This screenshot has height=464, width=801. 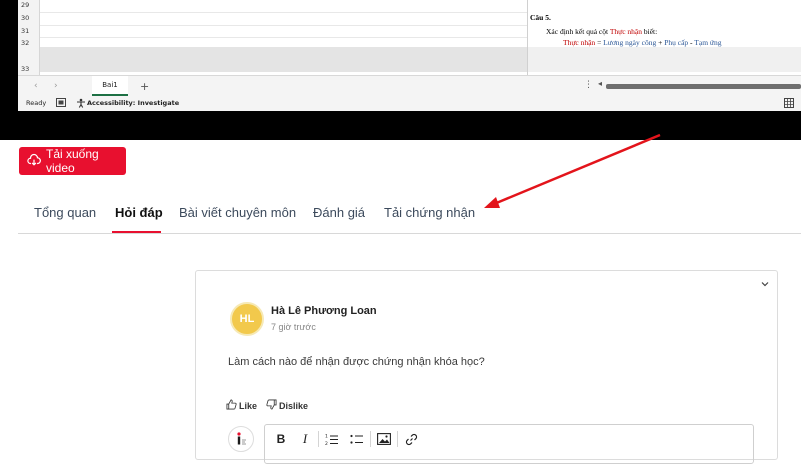 I want to click on thumbs-up-icon, so click(x=231, y=405).